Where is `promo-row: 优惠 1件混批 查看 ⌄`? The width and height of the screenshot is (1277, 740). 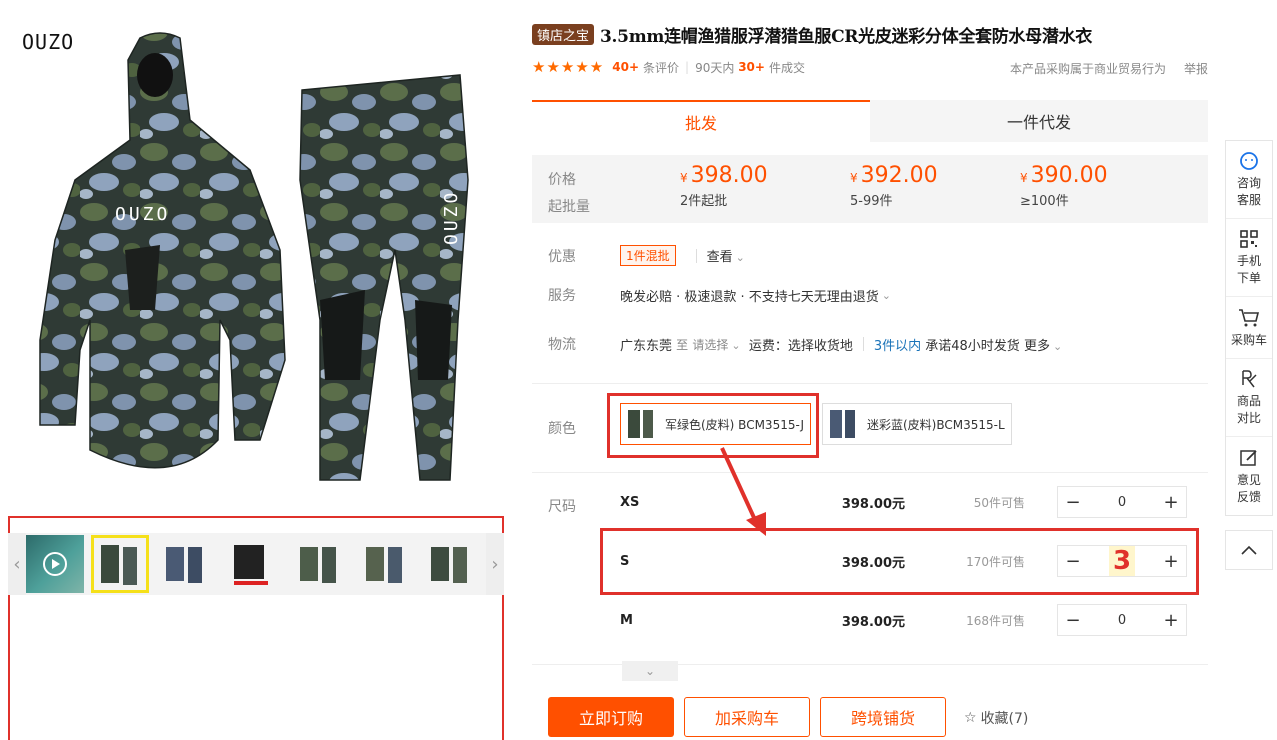
promo-row: 优惠 1件混批 查看 ⌄ is located at coordinates (870, 255).